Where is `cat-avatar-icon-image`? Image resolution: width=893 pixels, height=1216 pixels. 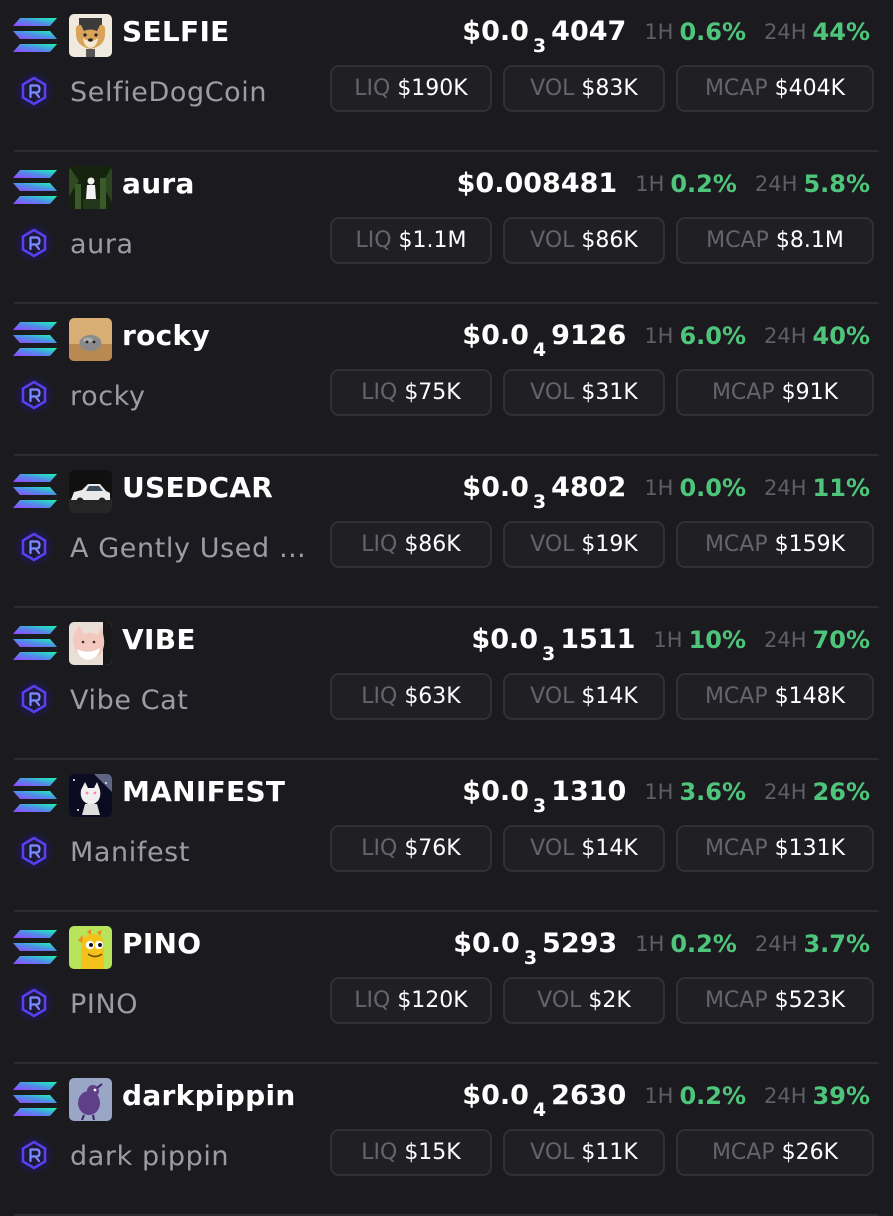
cat-avatar-icon-image is located at coordinates (90, 643).